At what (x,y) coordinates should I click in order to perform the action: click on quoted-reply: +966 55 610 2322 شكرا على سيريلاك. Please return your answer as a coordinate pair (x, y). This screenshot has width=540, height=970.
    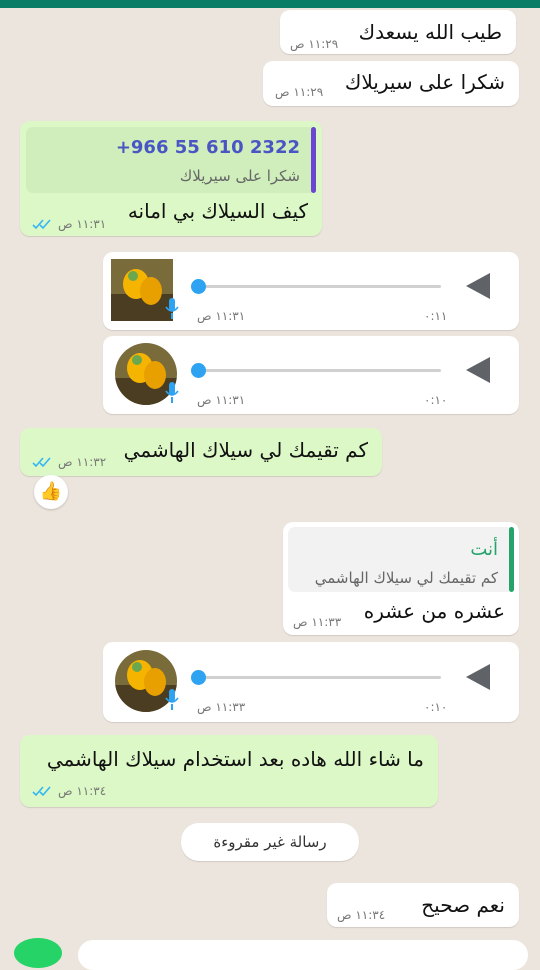
    Looking at the image, I should click on (171, 160).